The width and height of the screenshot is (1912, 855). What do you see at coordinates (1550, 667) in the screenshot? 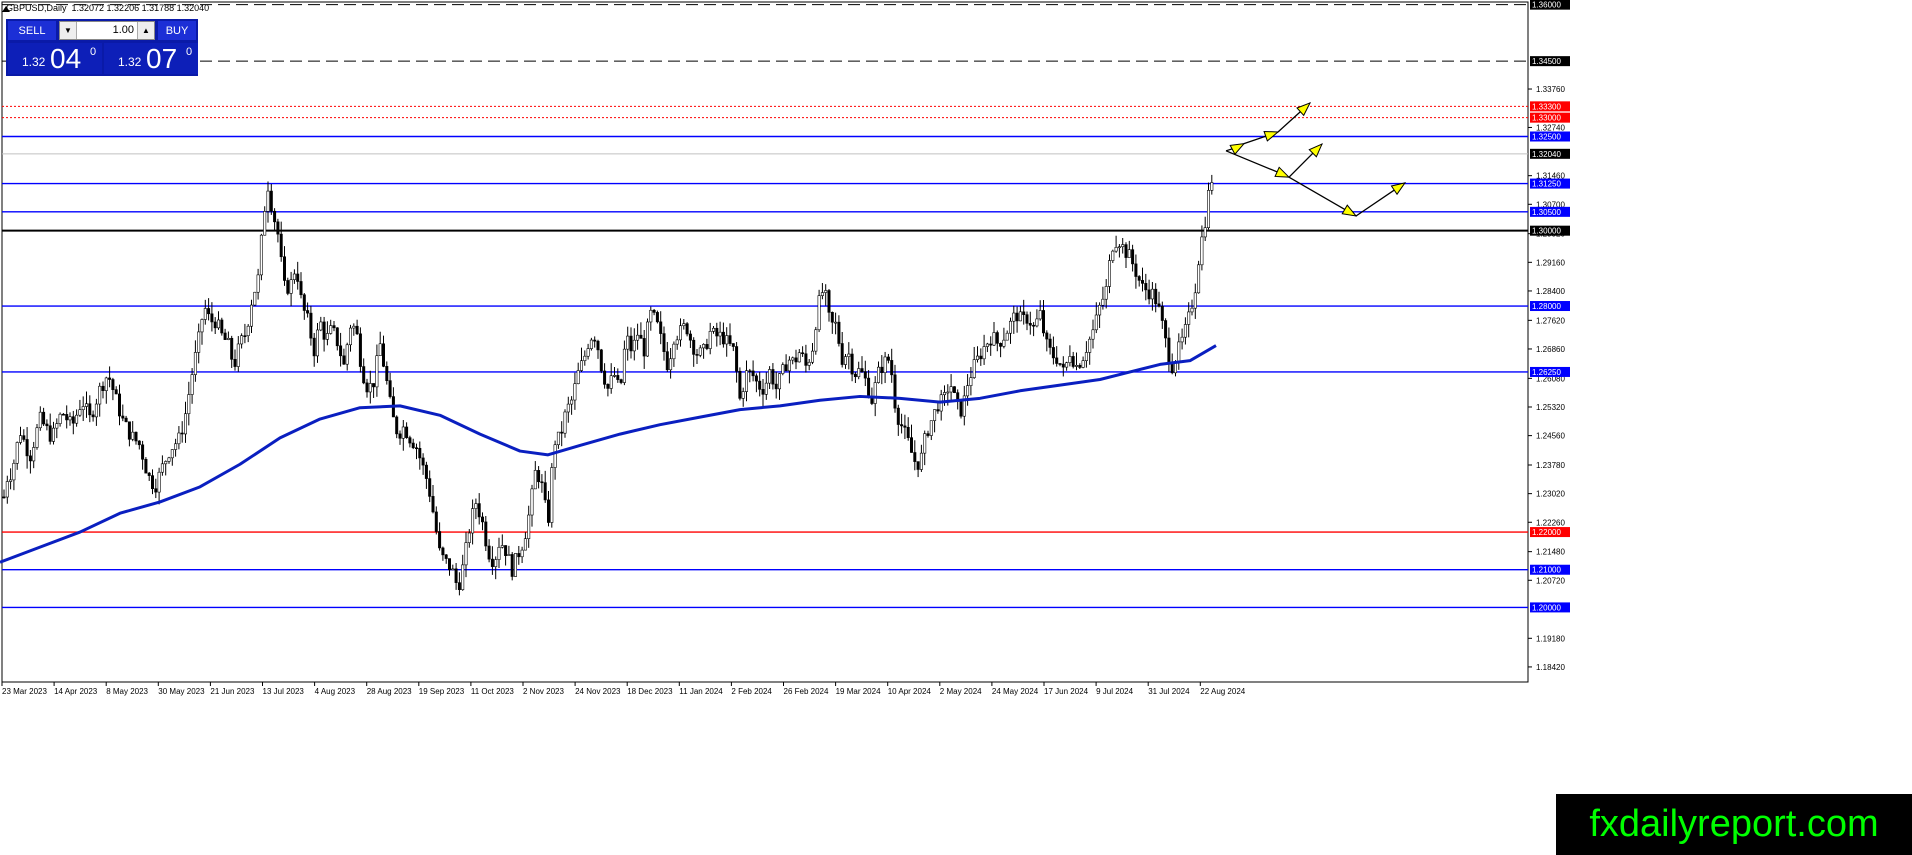
I see `y-tick-label: 1.18420` at bounding box center [1550, 667].